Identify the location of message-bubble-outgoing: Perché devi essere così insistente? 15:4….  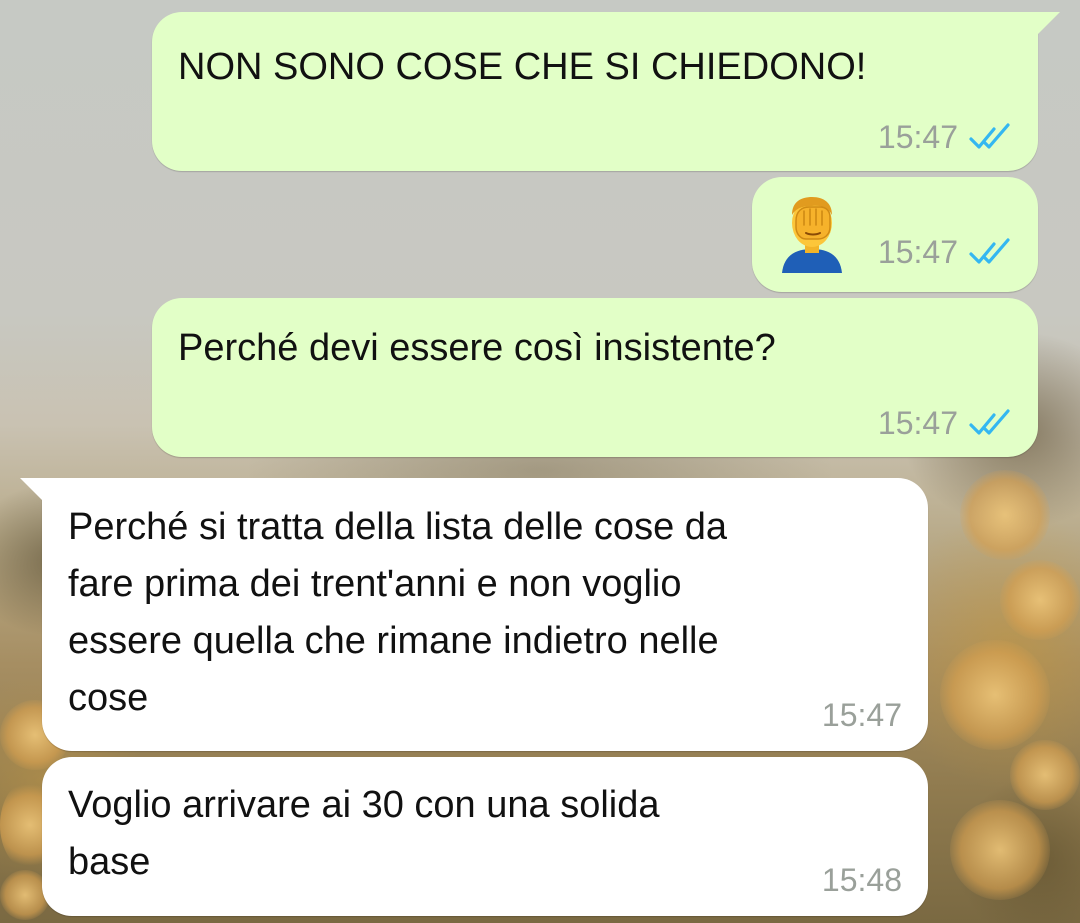
(595, 377).